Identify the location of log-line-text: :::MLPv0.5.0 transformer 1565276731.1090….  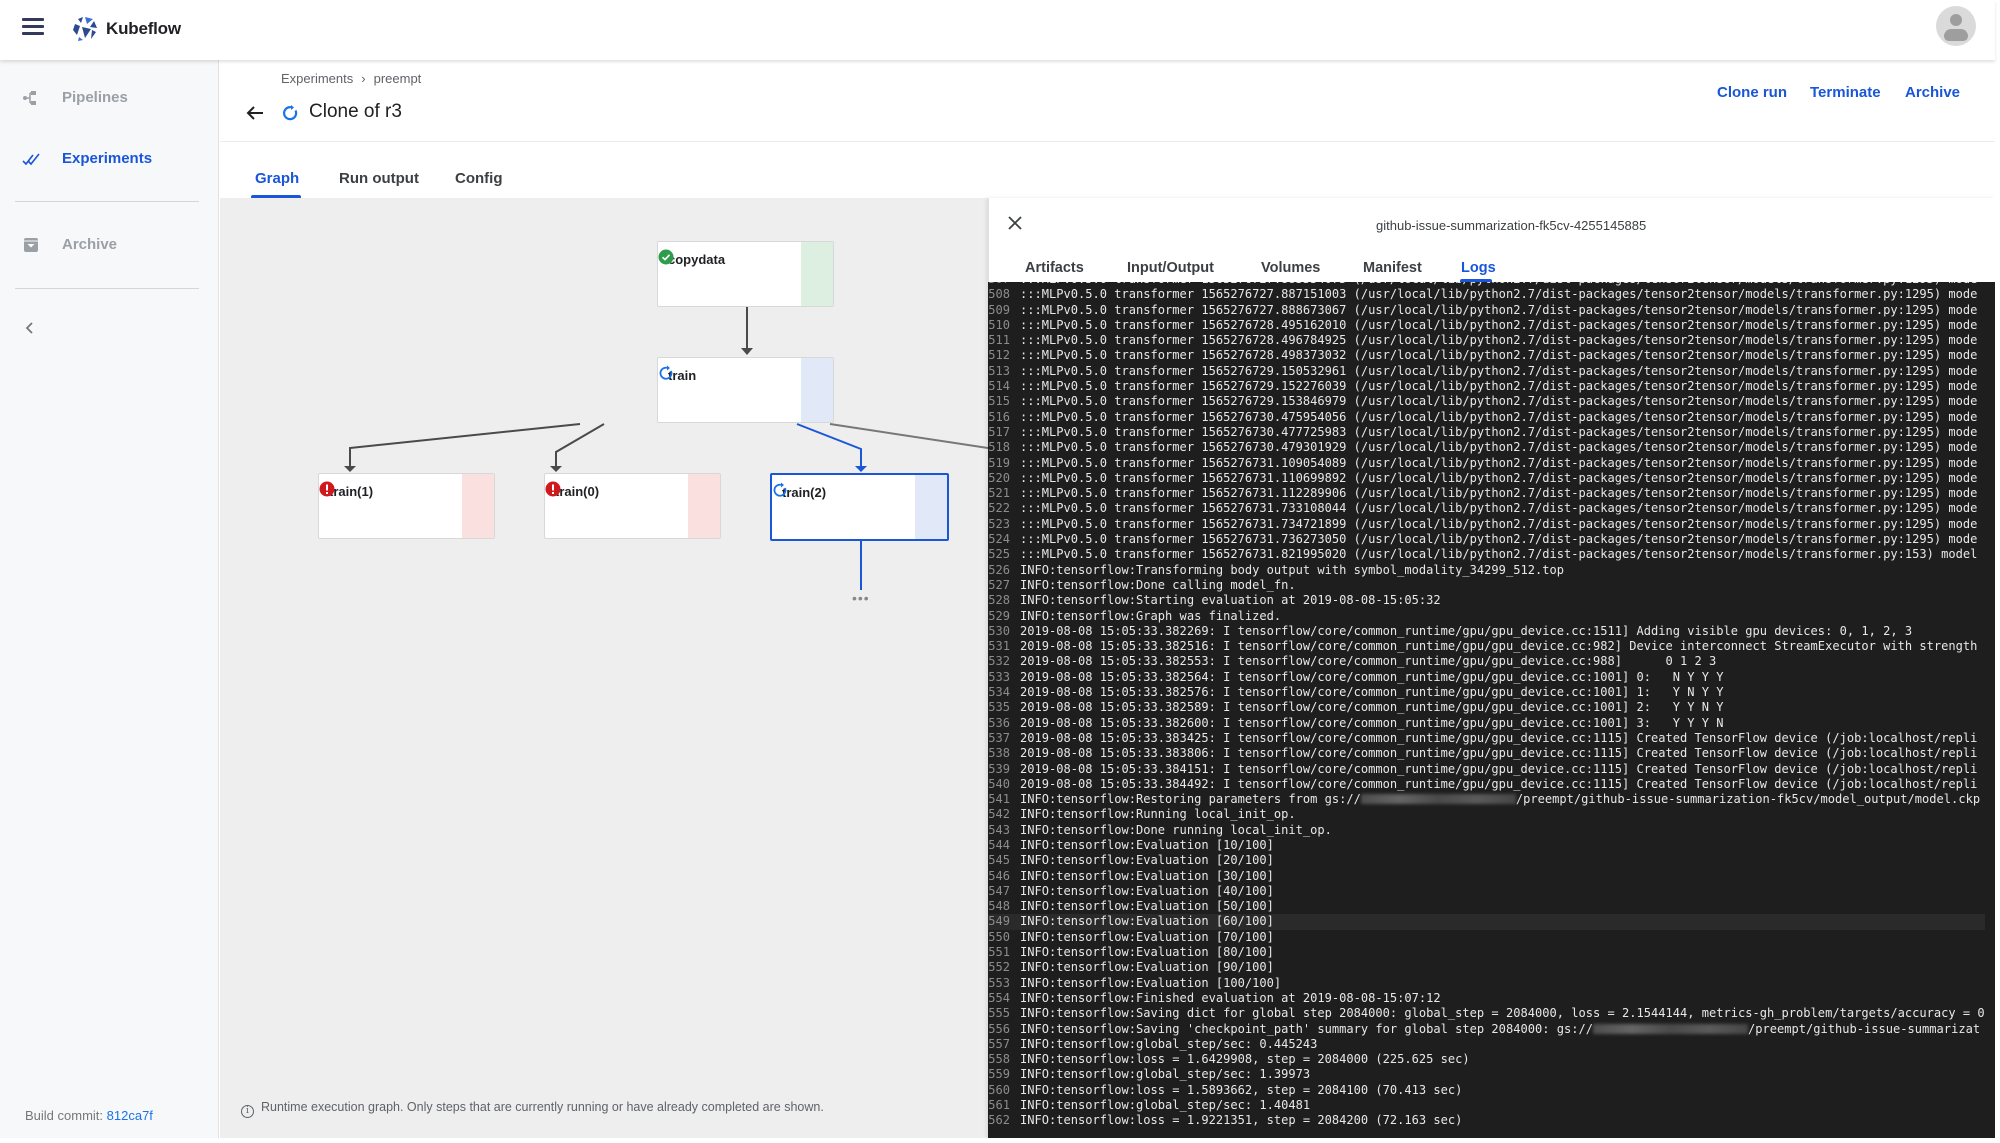
(1499, 462).